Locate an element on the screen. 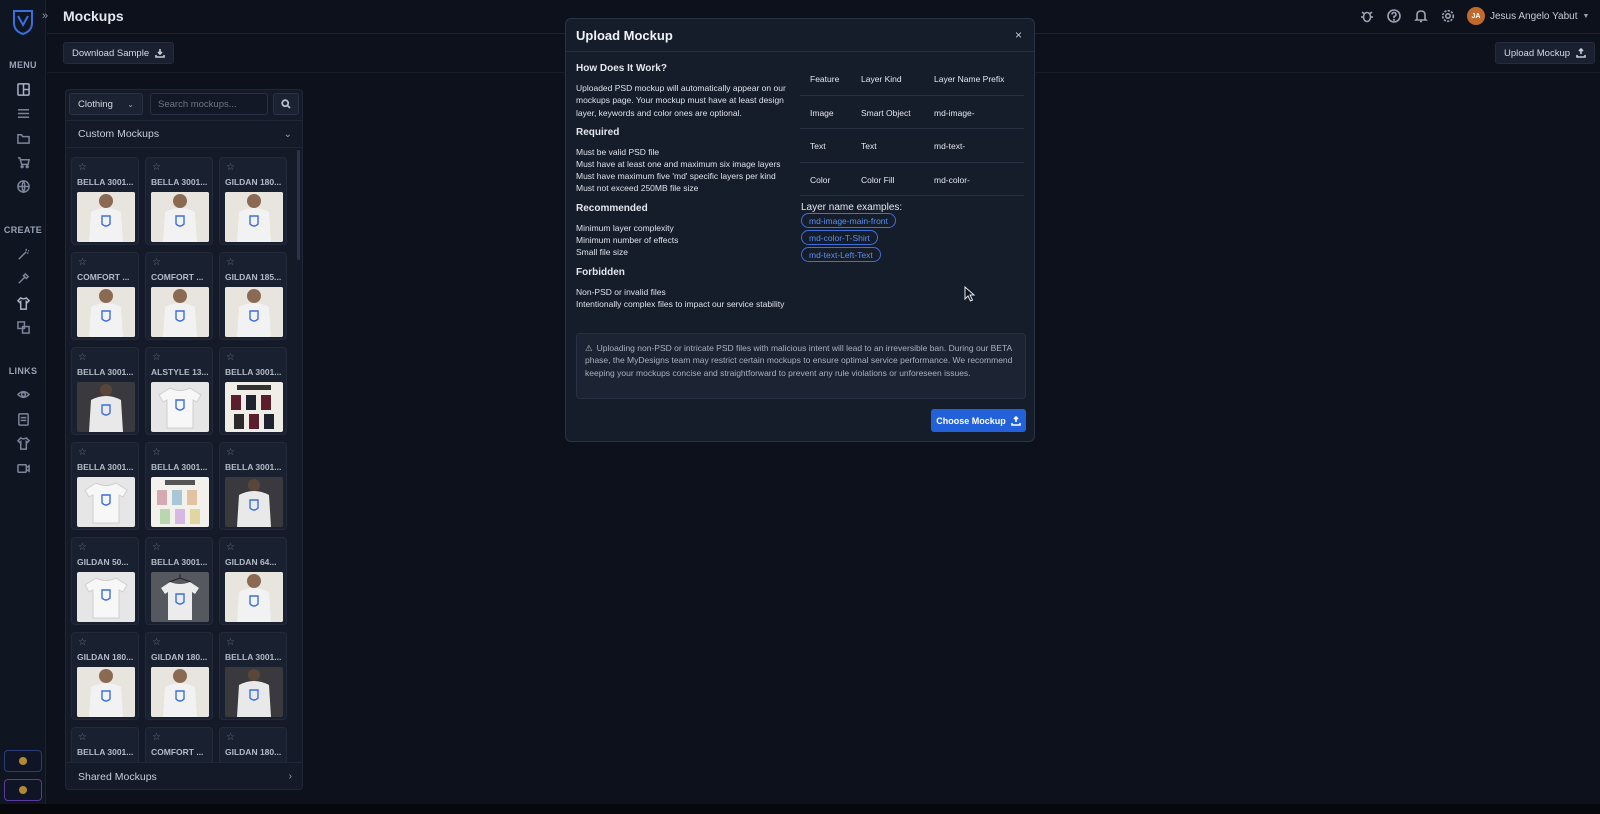 This screenshot has height=814, width=1600. upload-mockup-button: Upload Mockup is located at coordinates (1545, 53).